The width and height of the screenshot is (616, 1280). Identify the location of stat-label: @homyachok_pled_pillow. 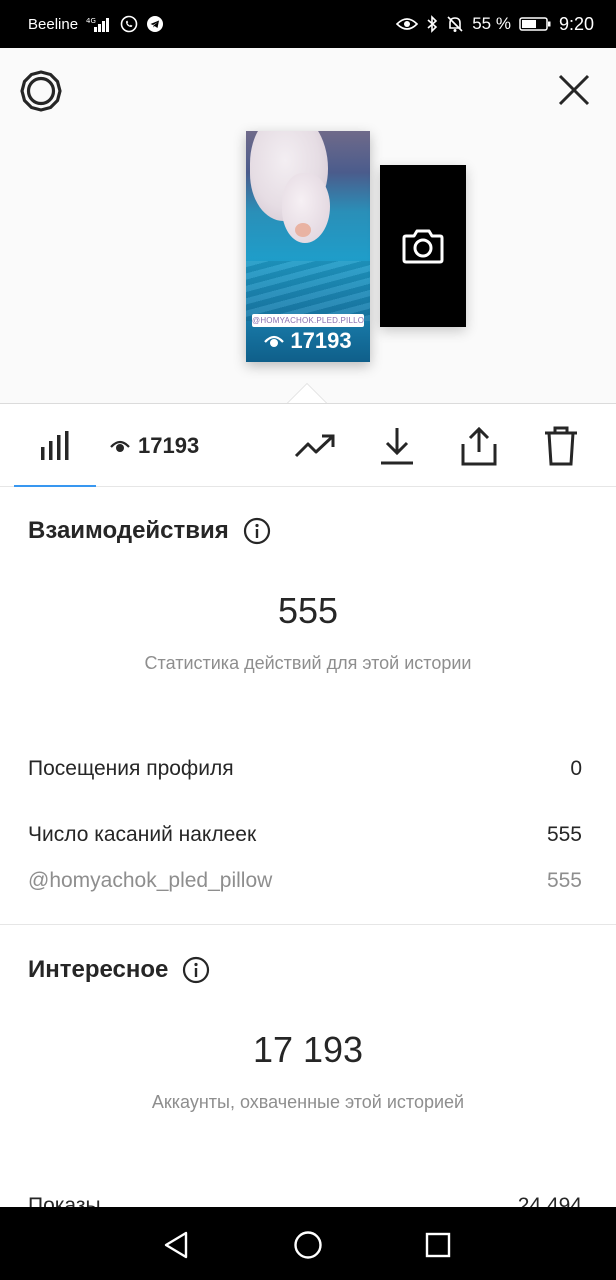
(150, 880).